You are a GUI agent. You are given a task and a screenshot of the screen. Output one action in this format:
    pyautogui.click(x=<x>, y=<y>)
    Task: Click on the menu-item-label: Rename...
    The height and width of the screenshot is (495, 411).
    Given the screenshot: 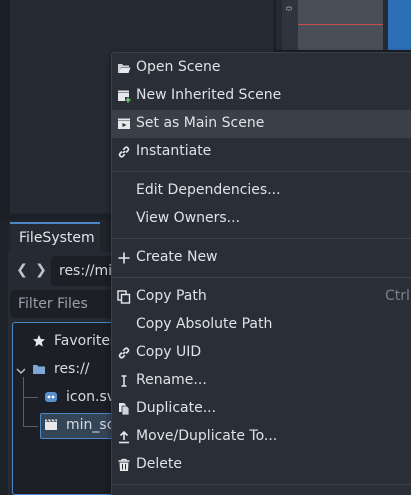 What is the action you would take?
    pyautogui.click(x=171, y=380)
    